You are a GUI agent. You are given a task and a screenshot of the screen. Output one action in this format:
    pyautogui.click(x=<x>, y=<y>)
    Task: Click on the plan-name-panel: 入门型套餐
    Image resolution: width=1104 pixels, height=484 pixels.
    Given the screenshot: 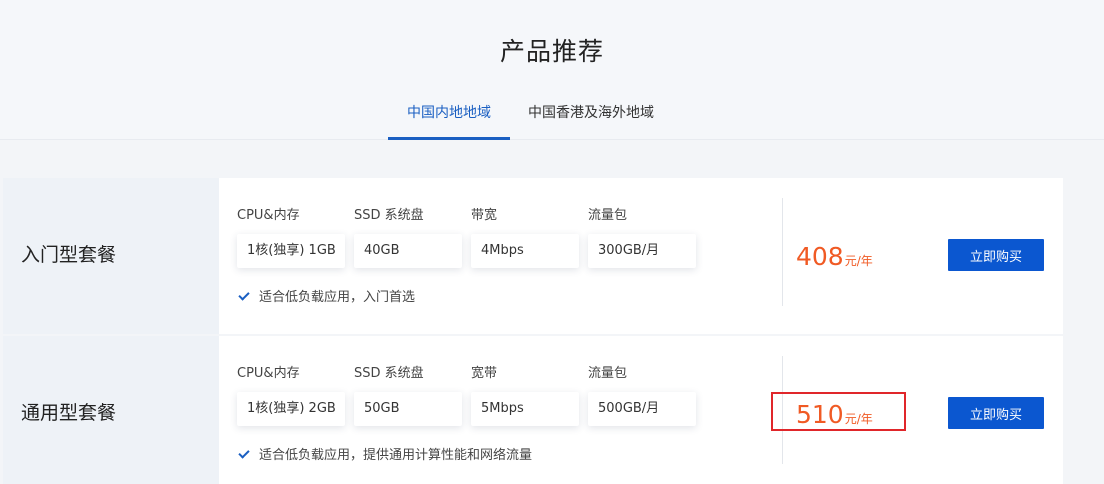 What is the action you would take?
    pyautogui.click(x=111, y=256)
    